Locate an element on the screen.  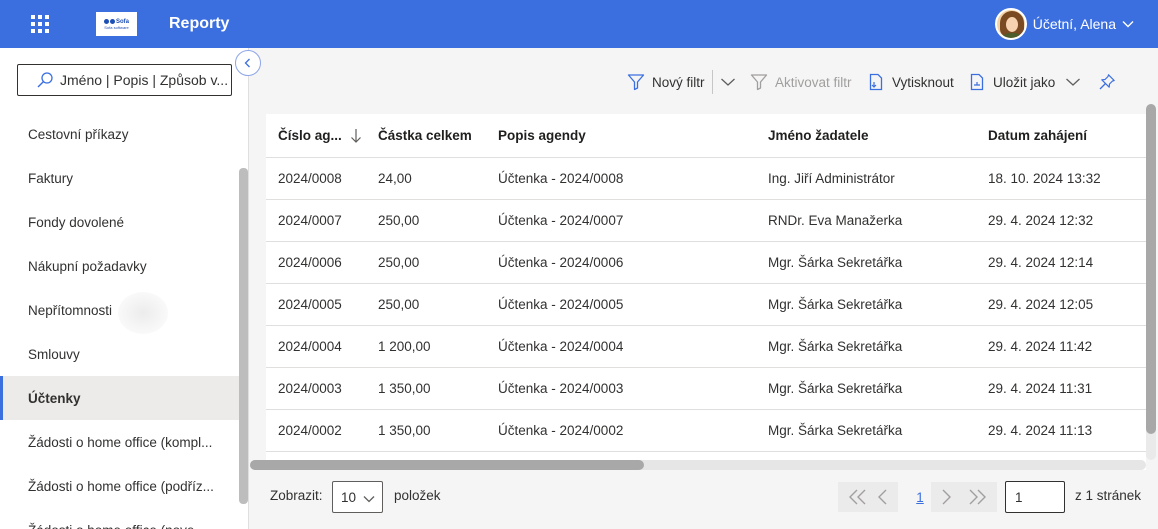
sidebar-item-smlouvy: Smlouvy is located at coordinates (119, 354).